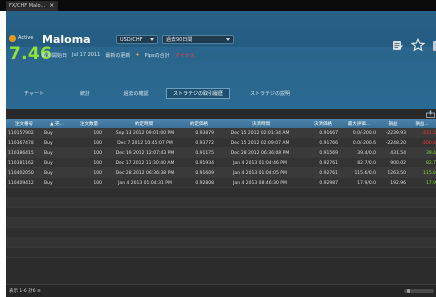 Image resolution: width=436 pixels, height=297 pixels. I want to click on cell-open-price: 0.91934, so click(204, 163).